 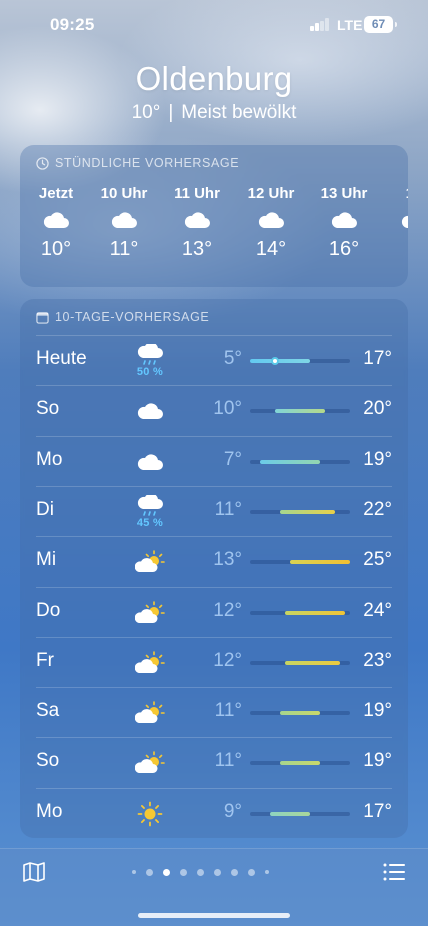 What do you see at coordinates (150, 361) in the screenshot?
I see `rain-cloud-icon: 50 %` at bounding box center [150, 361].